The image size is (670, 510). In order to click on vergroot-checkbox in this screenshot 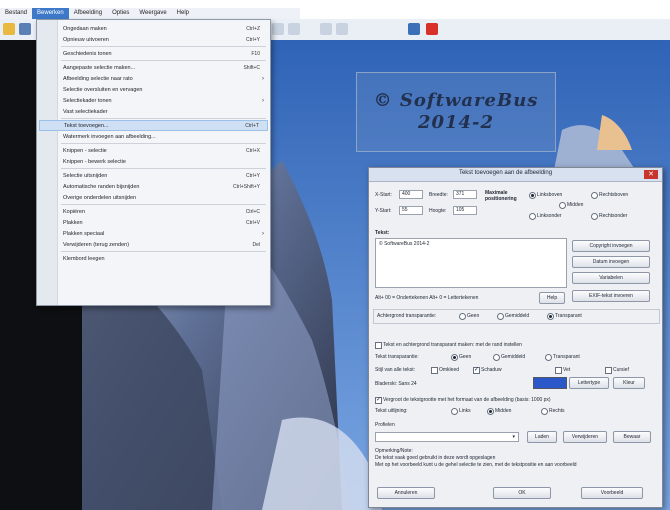, I will do `click(378, 400)`.